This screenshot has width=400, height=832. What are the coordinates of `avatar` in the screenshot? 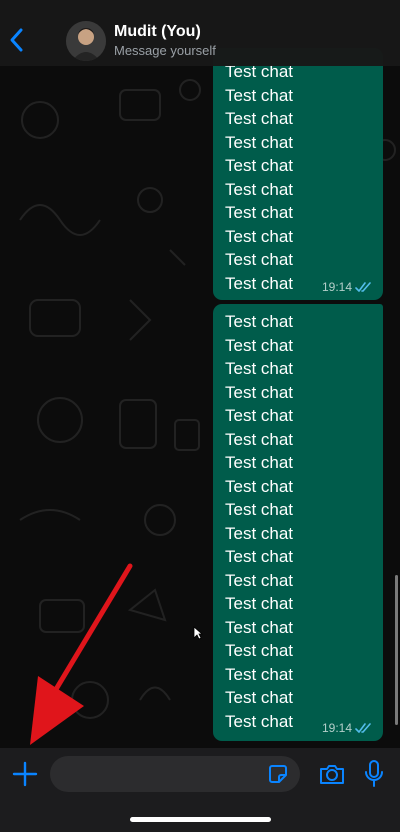 It's located at (86, 41).